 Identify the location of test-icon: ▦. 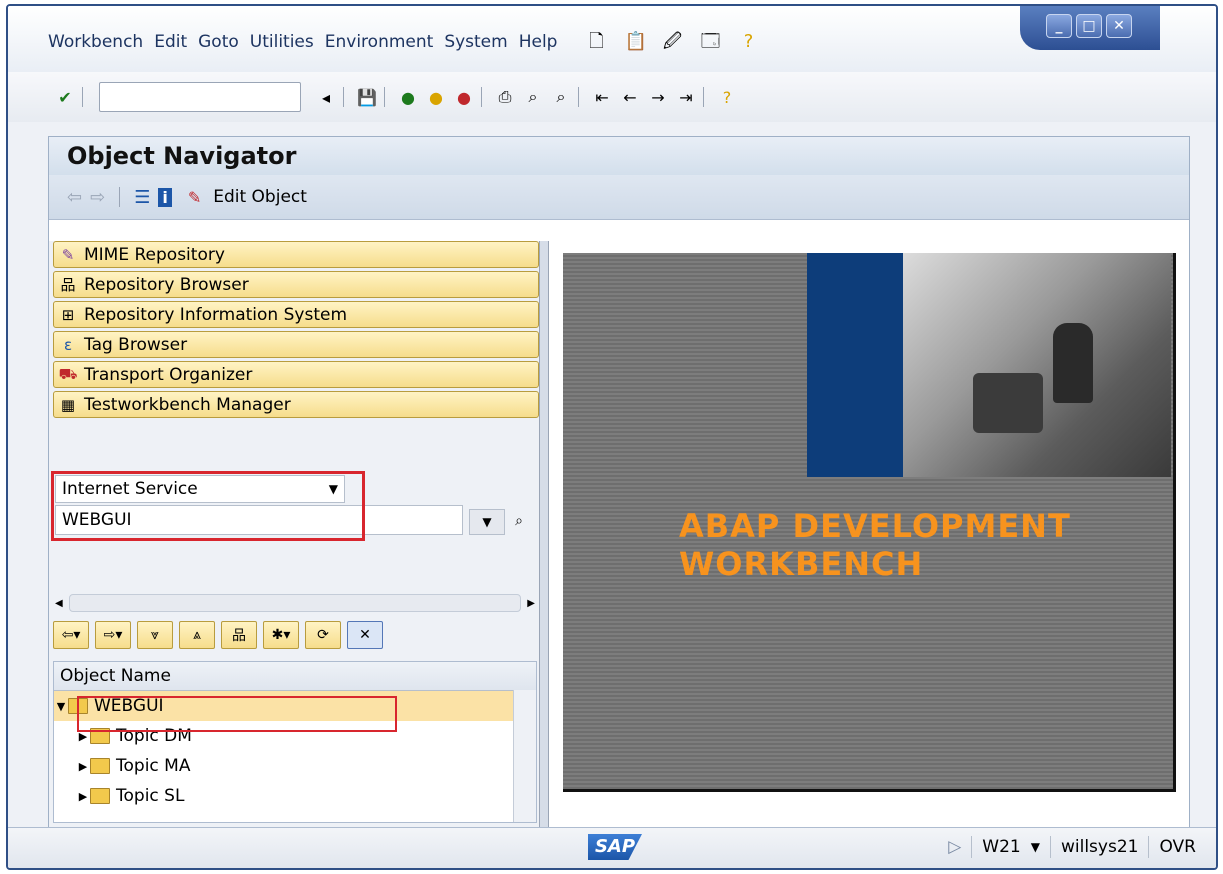
(68, 404).